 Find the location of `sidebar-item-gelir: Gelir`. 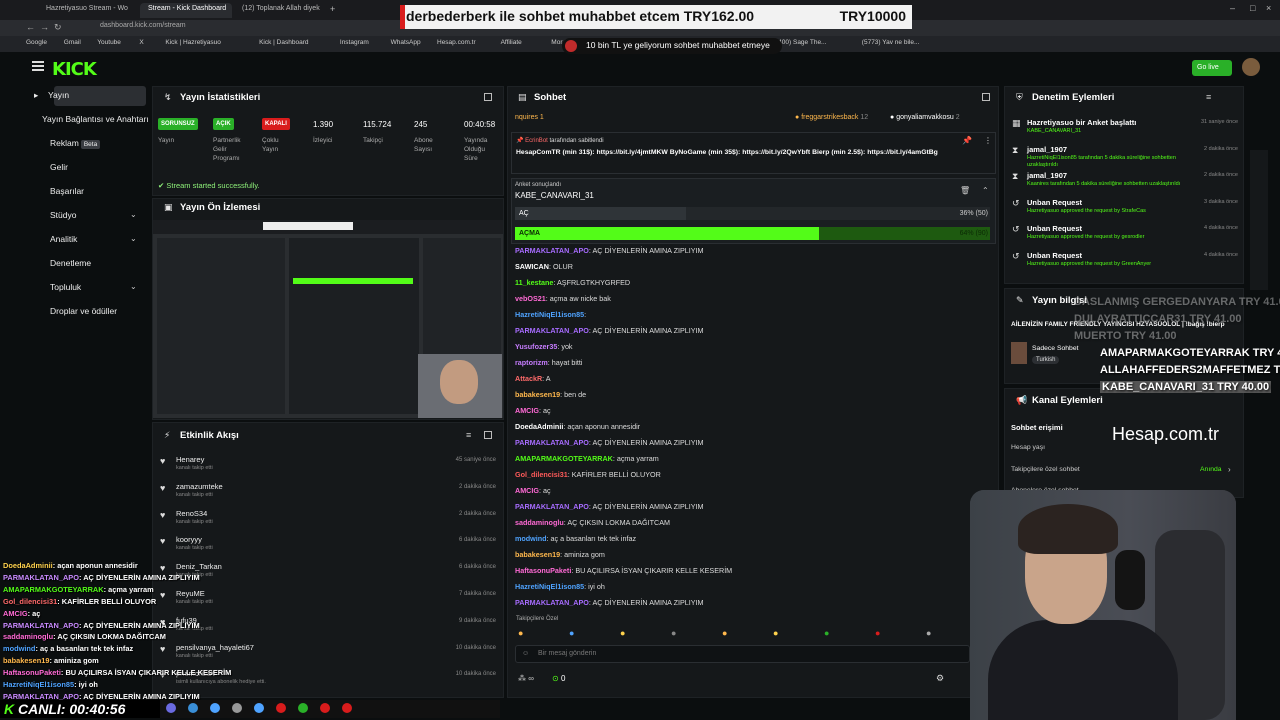

sidebar-item-gelir: Gelir is located at coordinates (59, 167).